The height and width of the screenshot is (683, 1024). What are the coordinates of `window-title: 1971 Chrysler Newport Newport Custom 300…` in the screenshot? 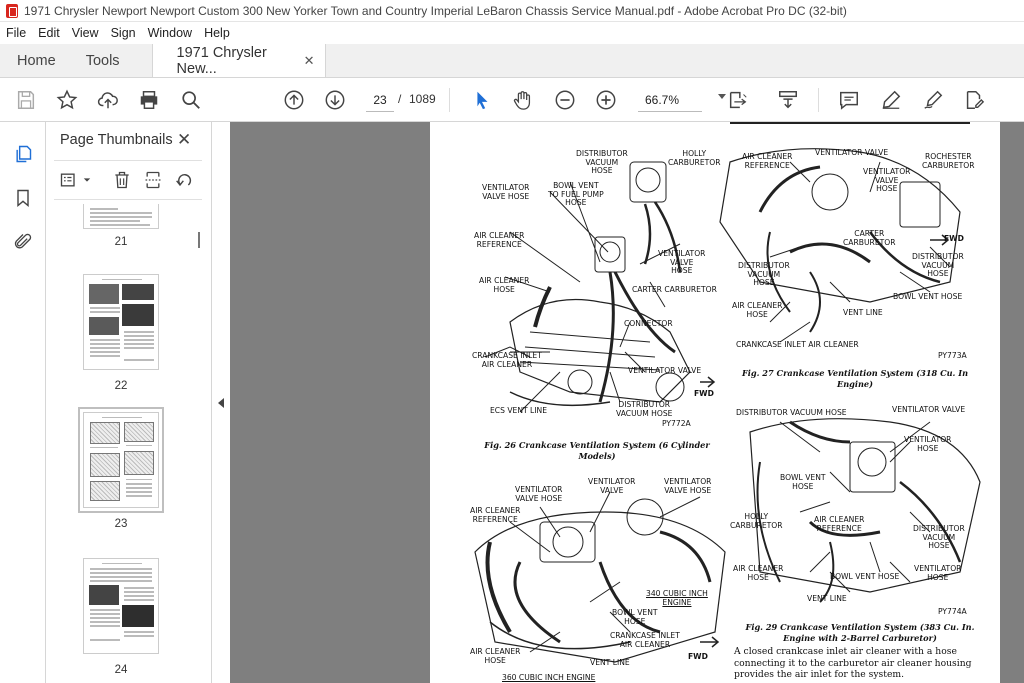 It's located at (435, 10).